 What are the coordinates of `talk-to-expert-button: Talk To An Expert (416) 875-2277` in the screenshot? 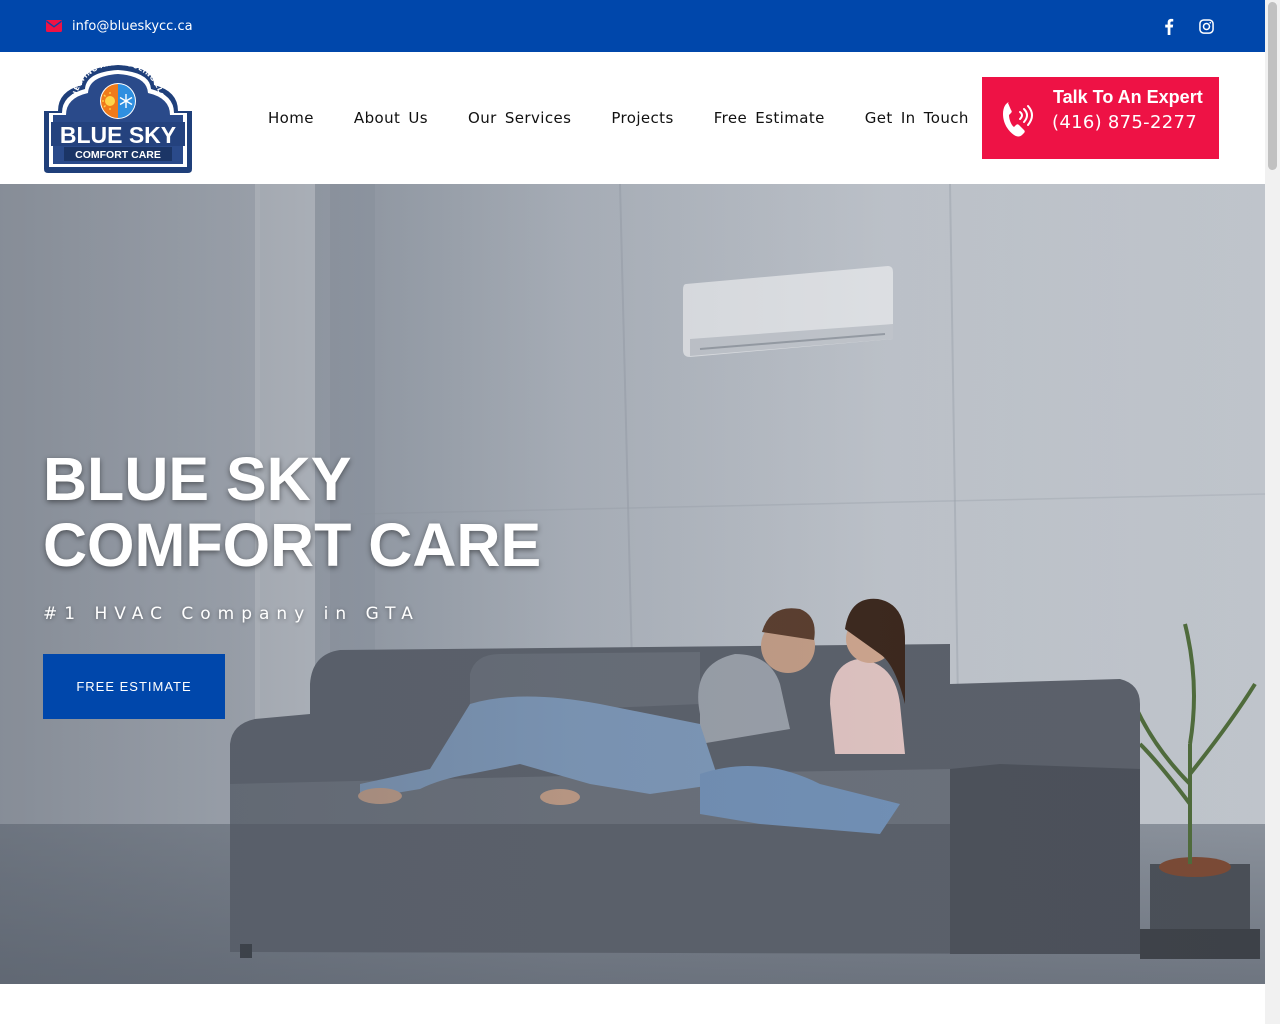 It's located at (1100, 118).